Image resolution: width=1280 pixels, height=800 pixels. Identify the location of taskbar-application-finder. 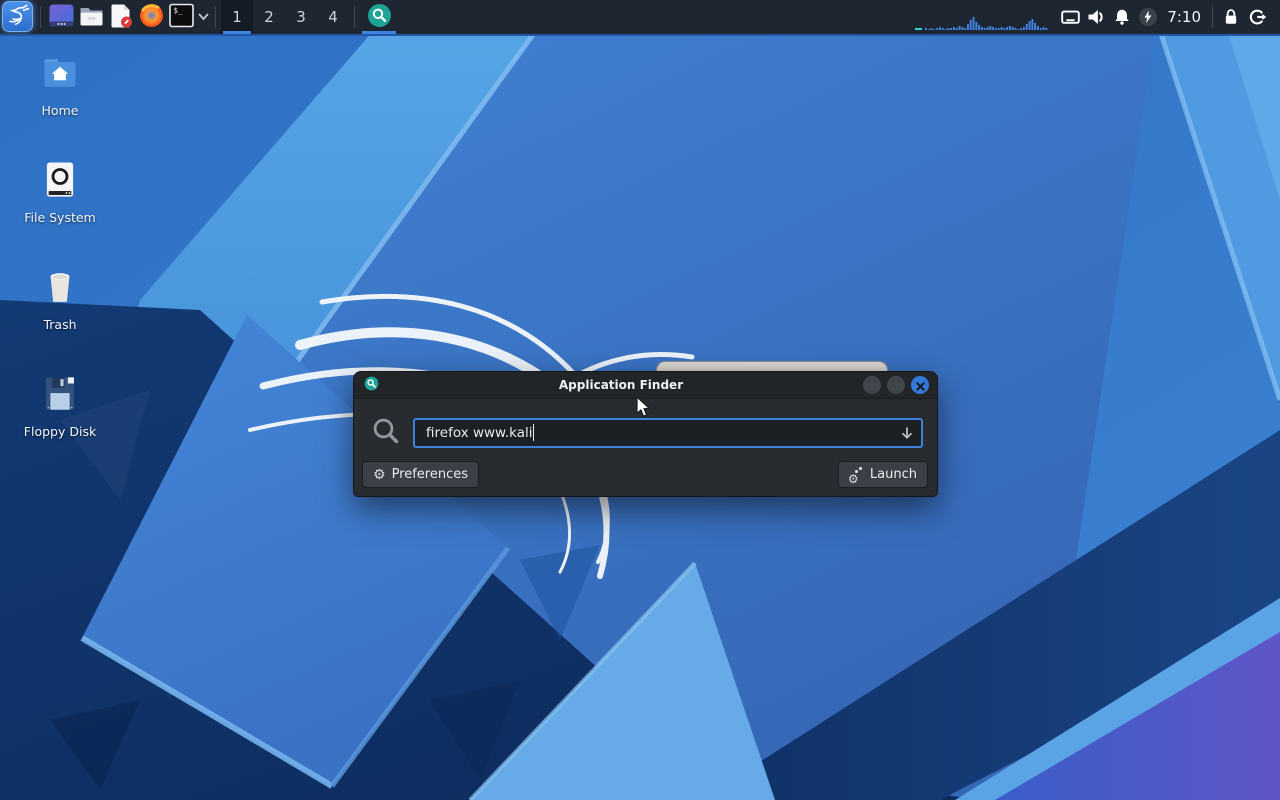
(379, 17).